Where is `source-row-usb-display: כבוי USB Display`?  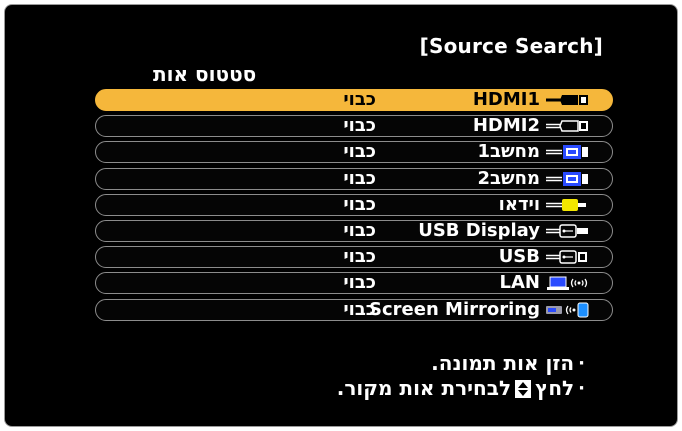 source-row-usb-display: כבוי USB Display is located at coordinates (354, 230).